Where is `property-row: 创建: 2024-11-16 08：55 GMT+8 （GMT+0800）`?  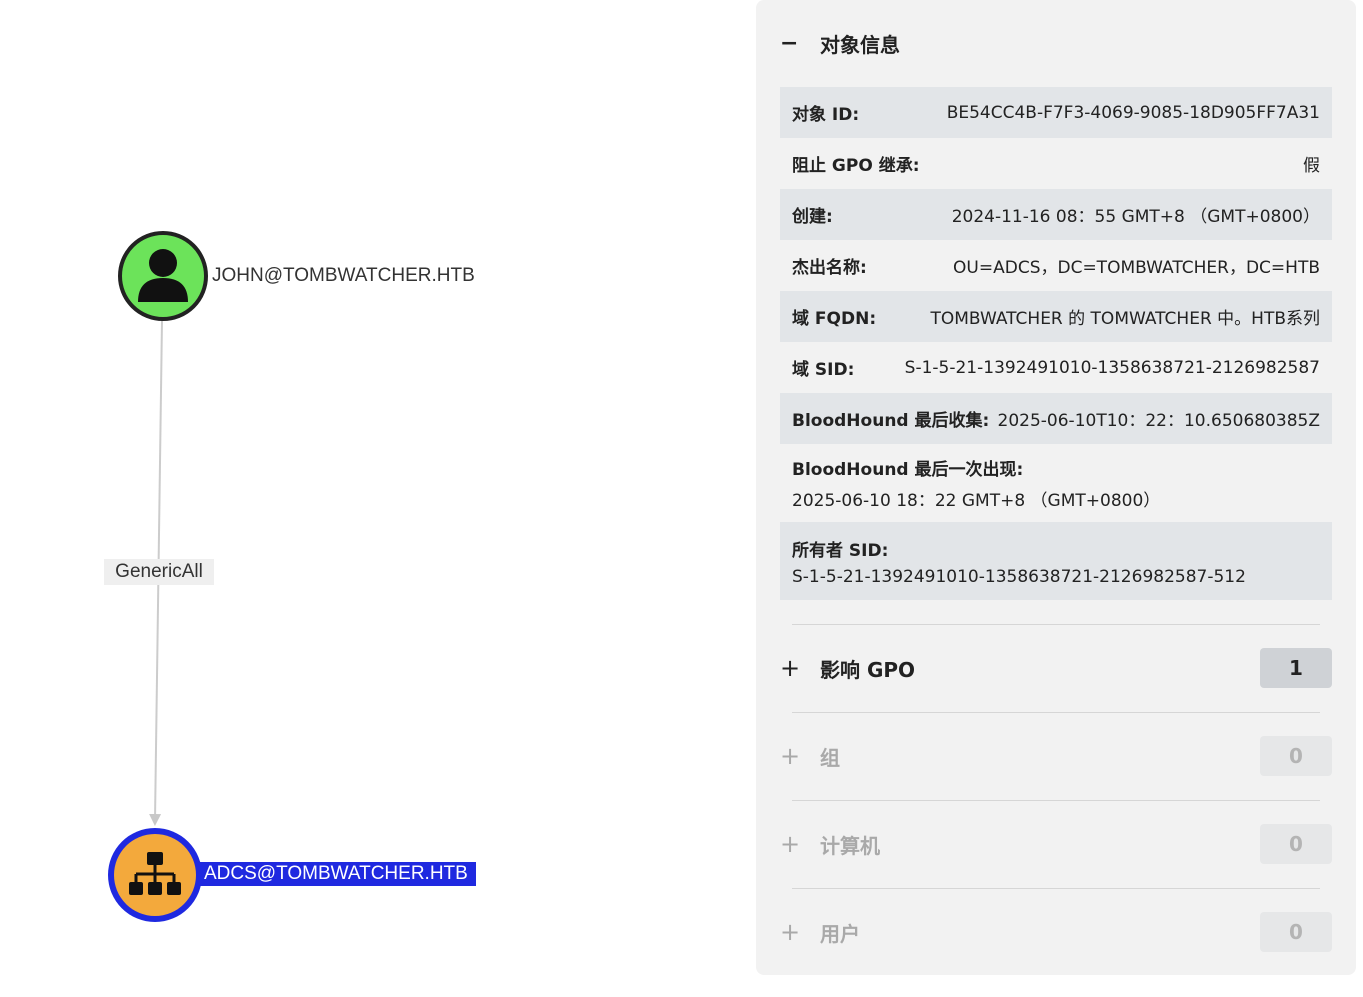
property-row: 创建: 2024-11-16 08：55 GMT+8 （GMT+0800） is located at coordinates (1056, 214).